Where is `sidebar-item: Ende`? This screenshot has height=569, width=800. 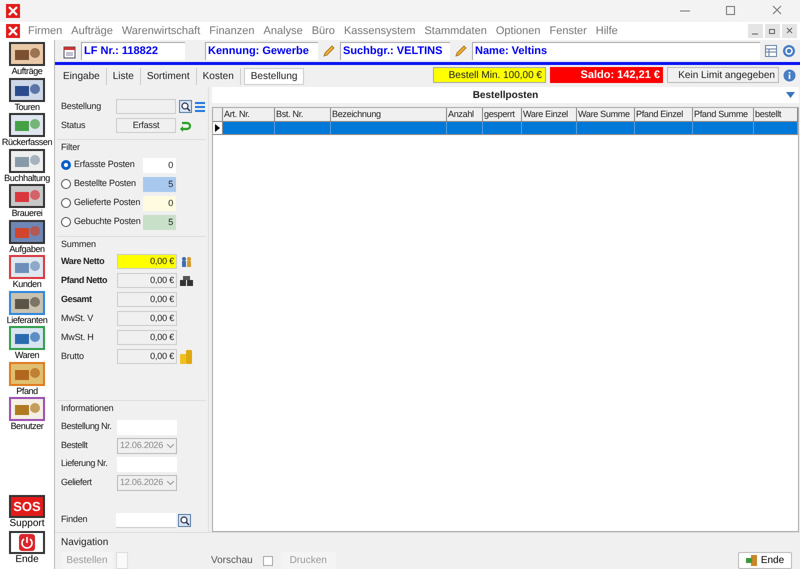 sidebar-item: Ende is located at coordinates (27, 549).